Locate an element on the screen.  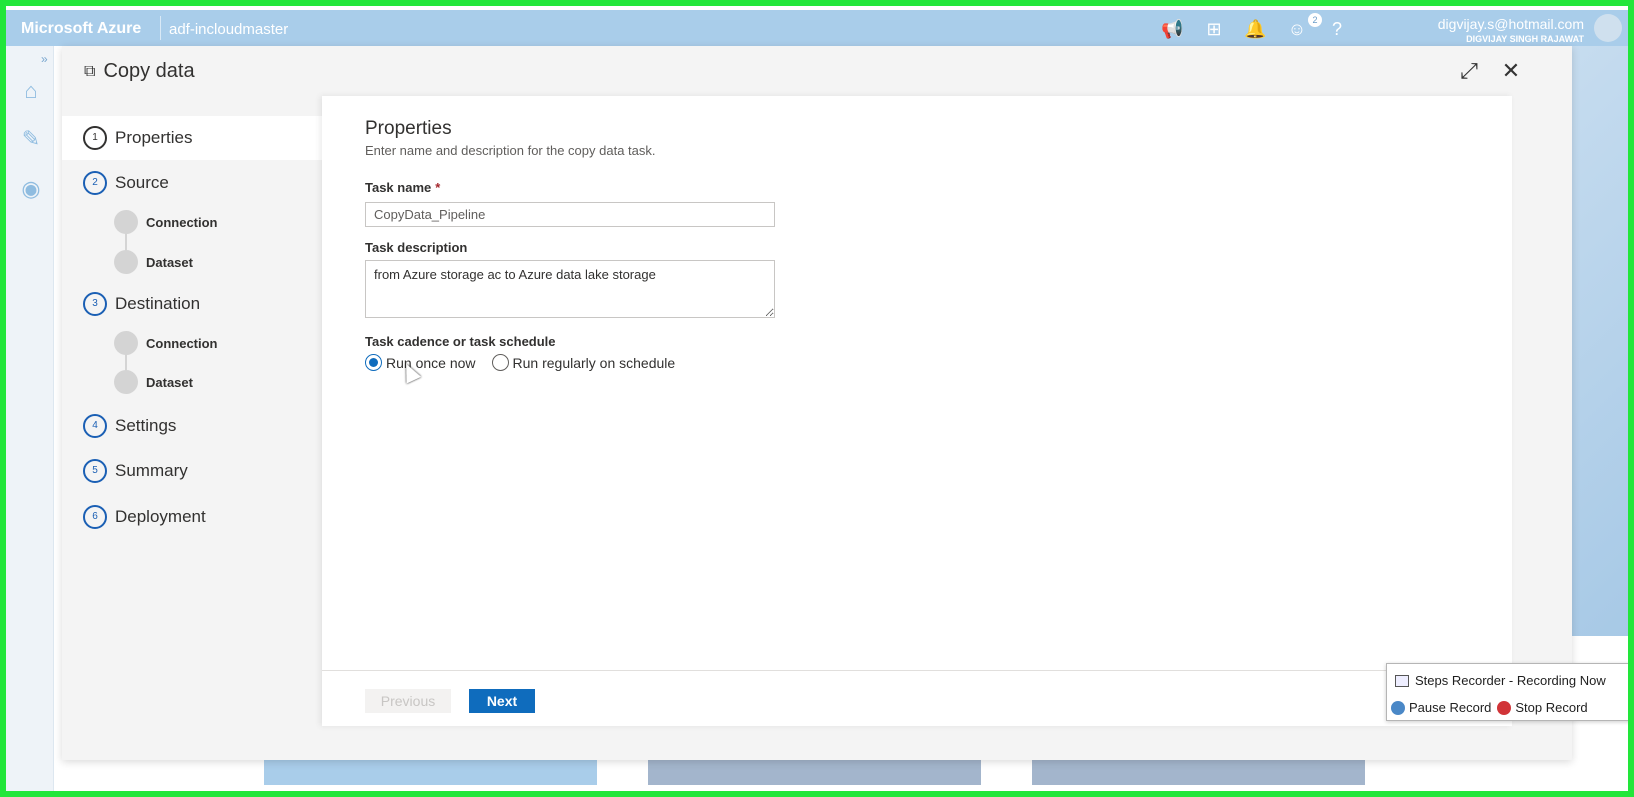
task-name-input is located at coordinates (570, 214).